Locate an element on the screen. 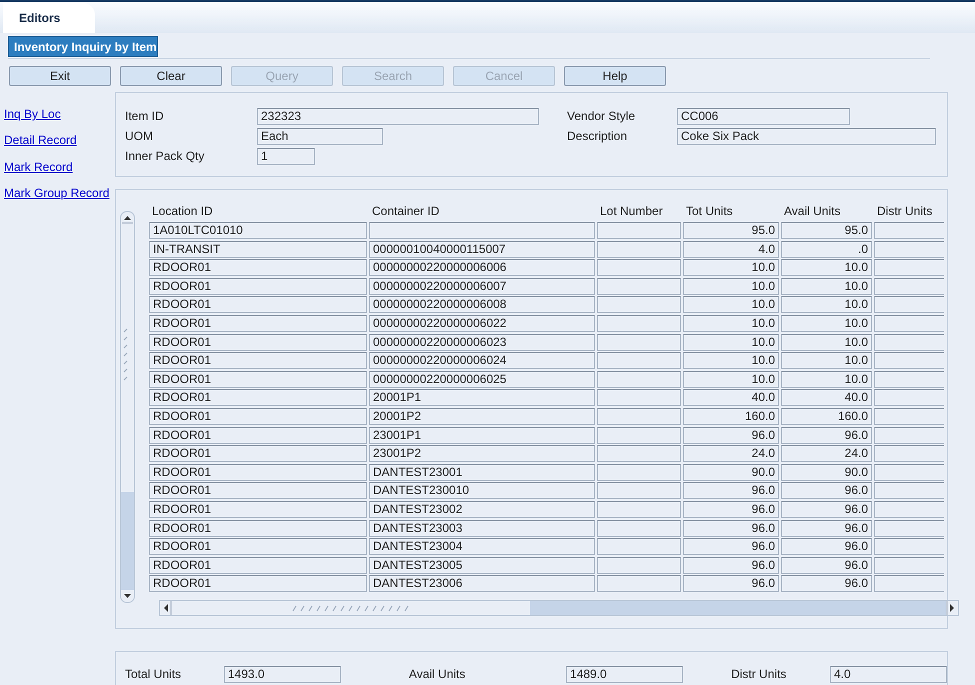 The image size is (975, 685). grip-icon is located at coordinates (351, 608).